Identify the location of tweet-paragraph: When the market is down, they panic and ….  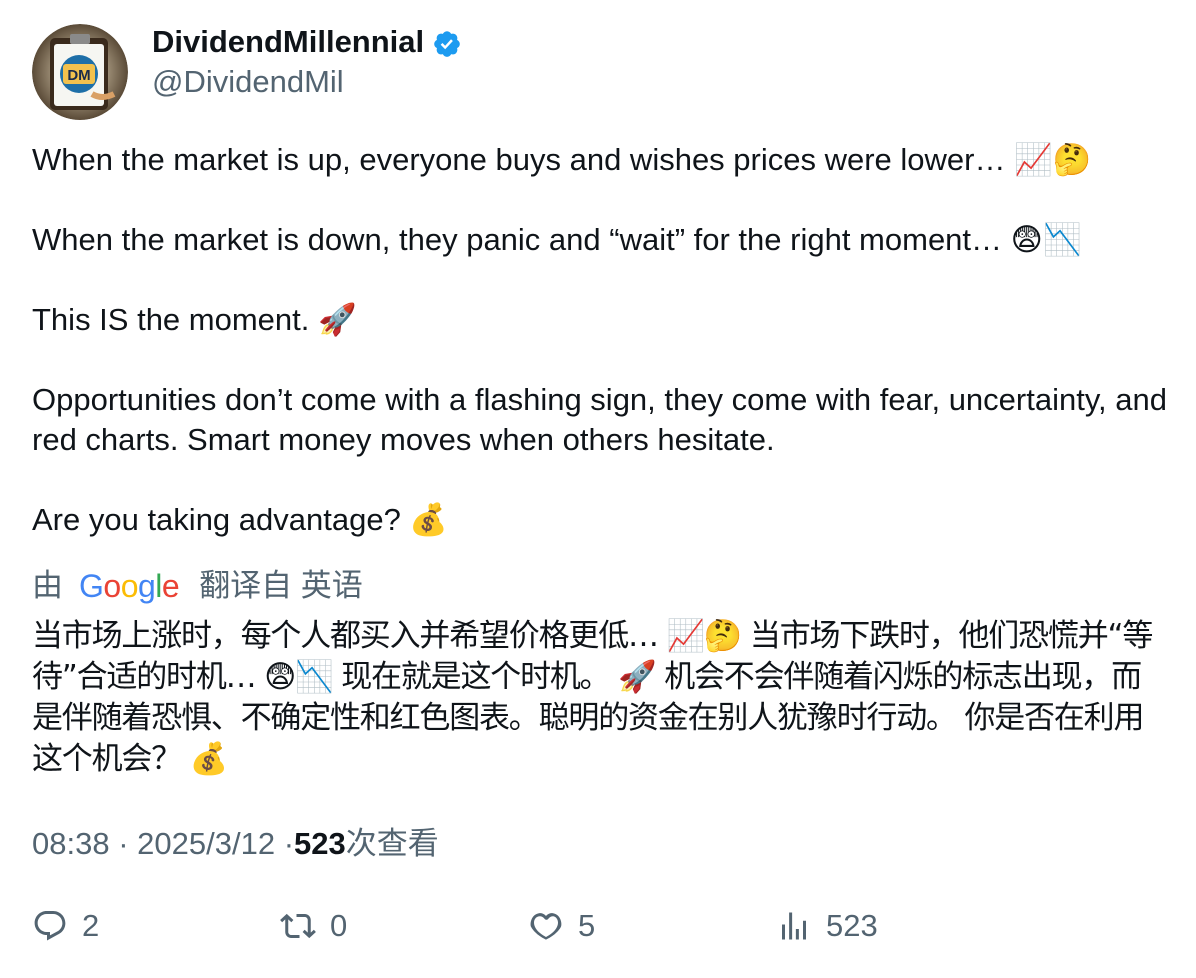
(557, 239).